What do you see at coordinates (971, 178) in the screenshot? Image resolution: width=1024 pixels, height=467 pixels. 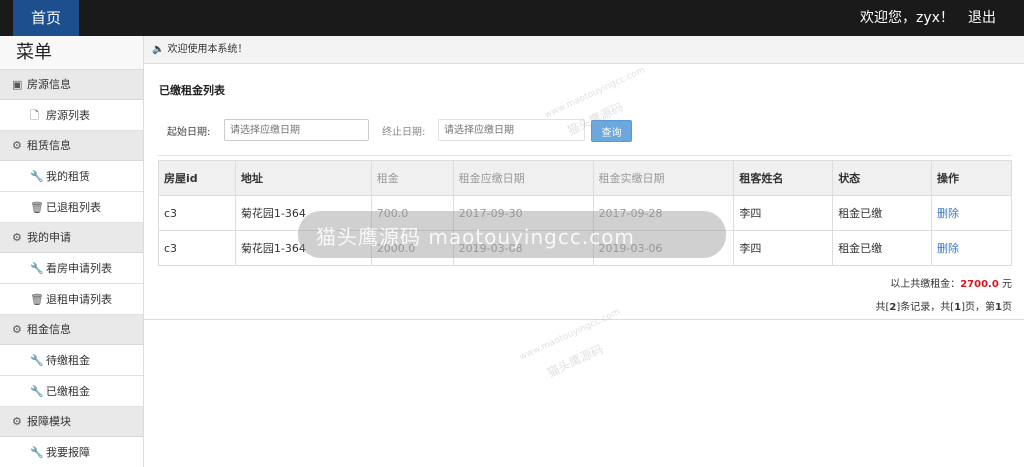 I see `col-header-actions: 操作` at bounding box center [971, 178].